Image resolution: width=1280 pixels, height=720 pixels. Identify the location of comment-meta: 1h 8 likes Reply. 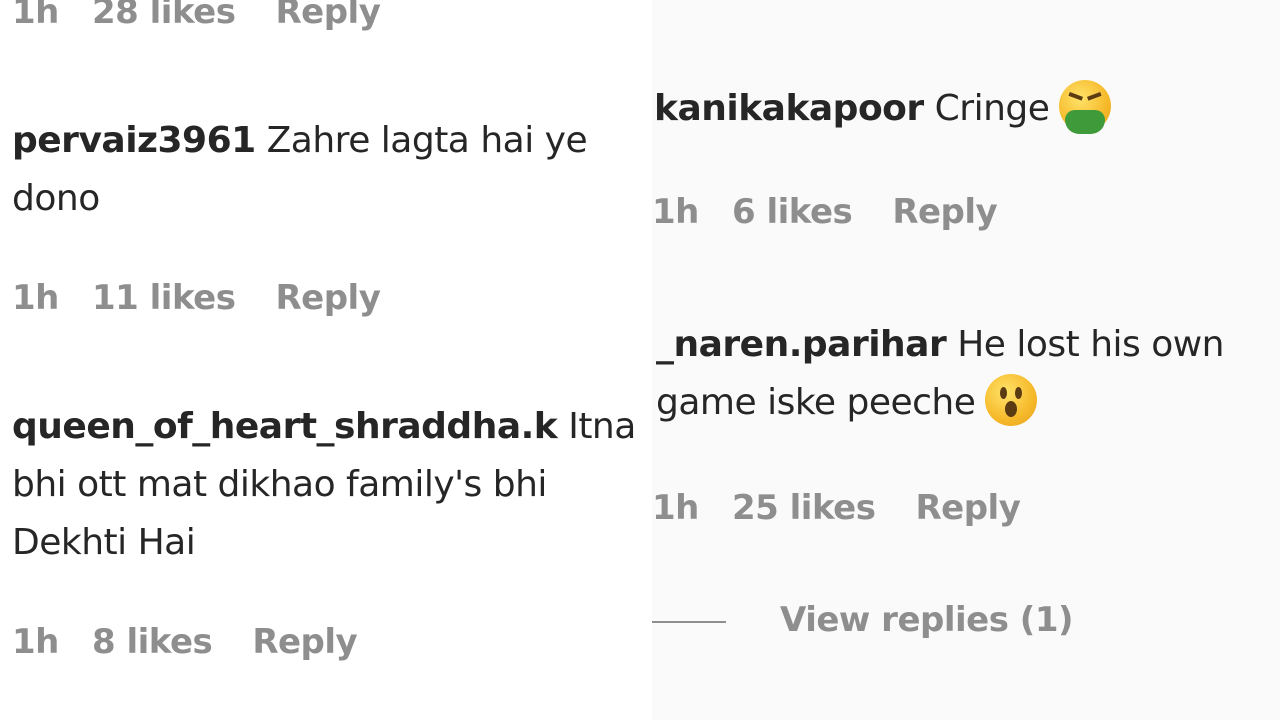
(185, 642).